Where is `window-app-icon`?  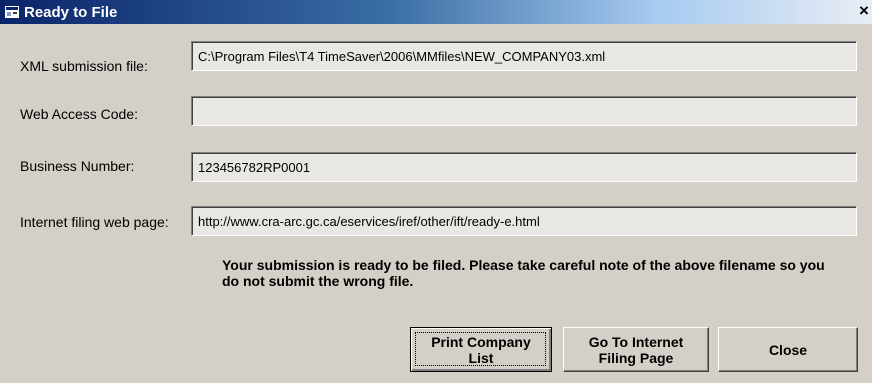
window-app-icon is located at coordinates (12, 12).